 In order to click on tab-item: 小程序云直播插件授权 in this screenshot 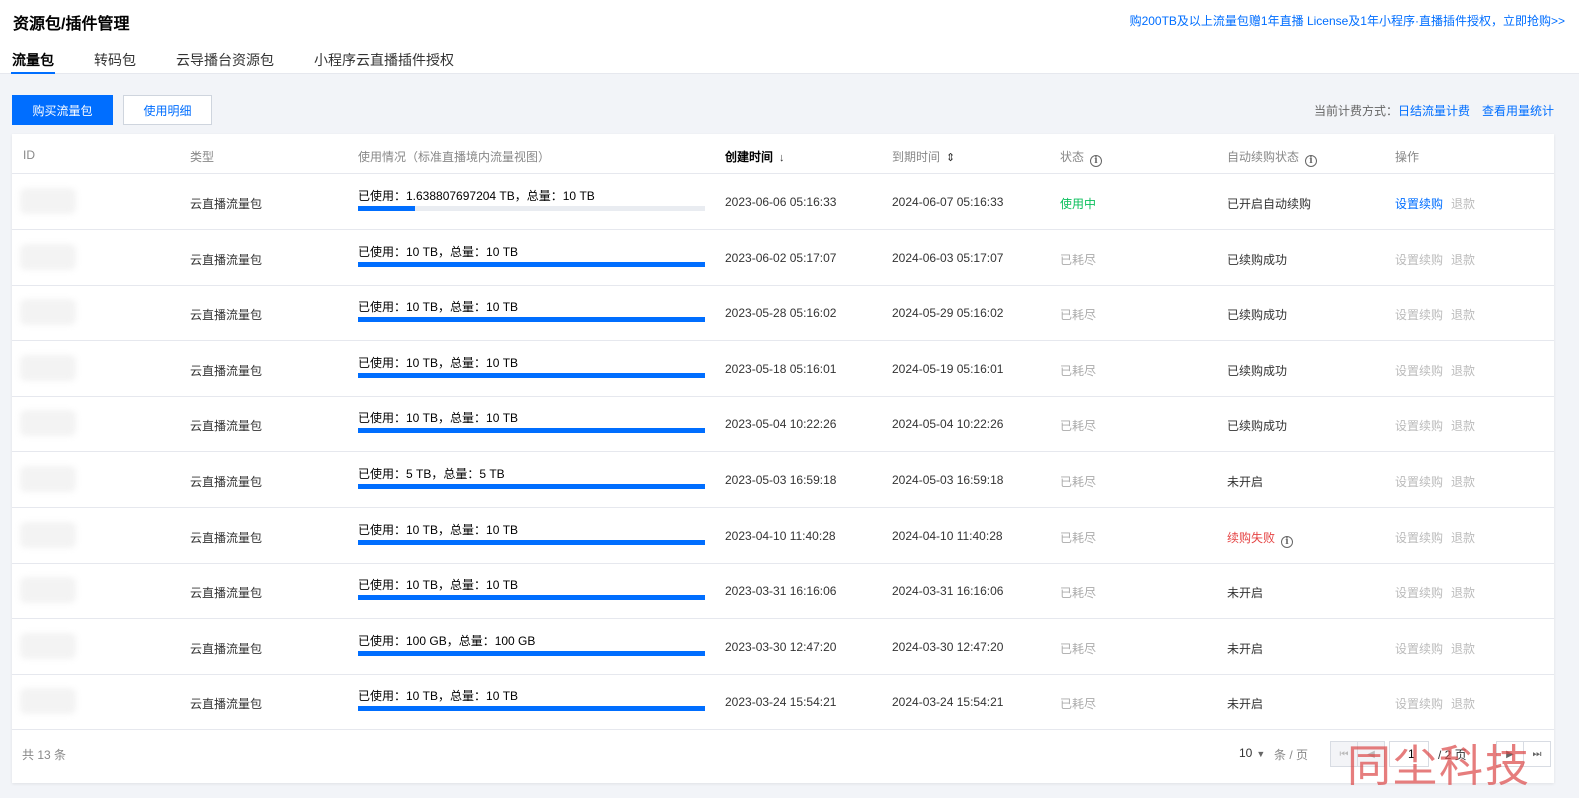, I will do `click(384, 62)`.